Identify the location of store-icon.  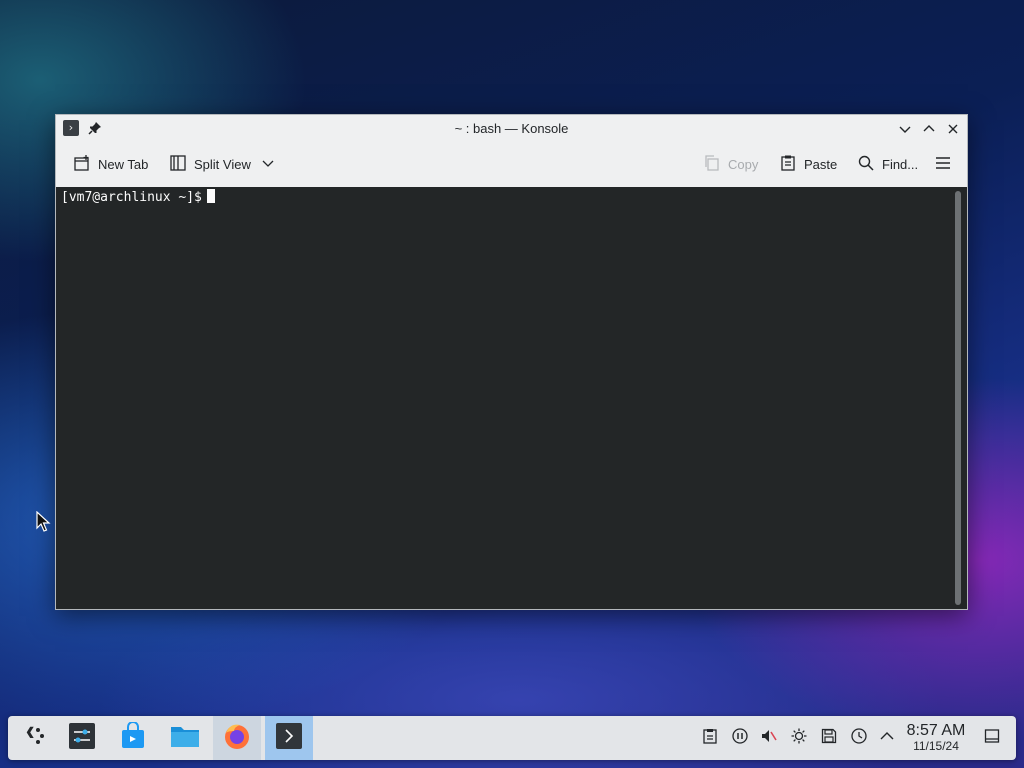
(133, 737).